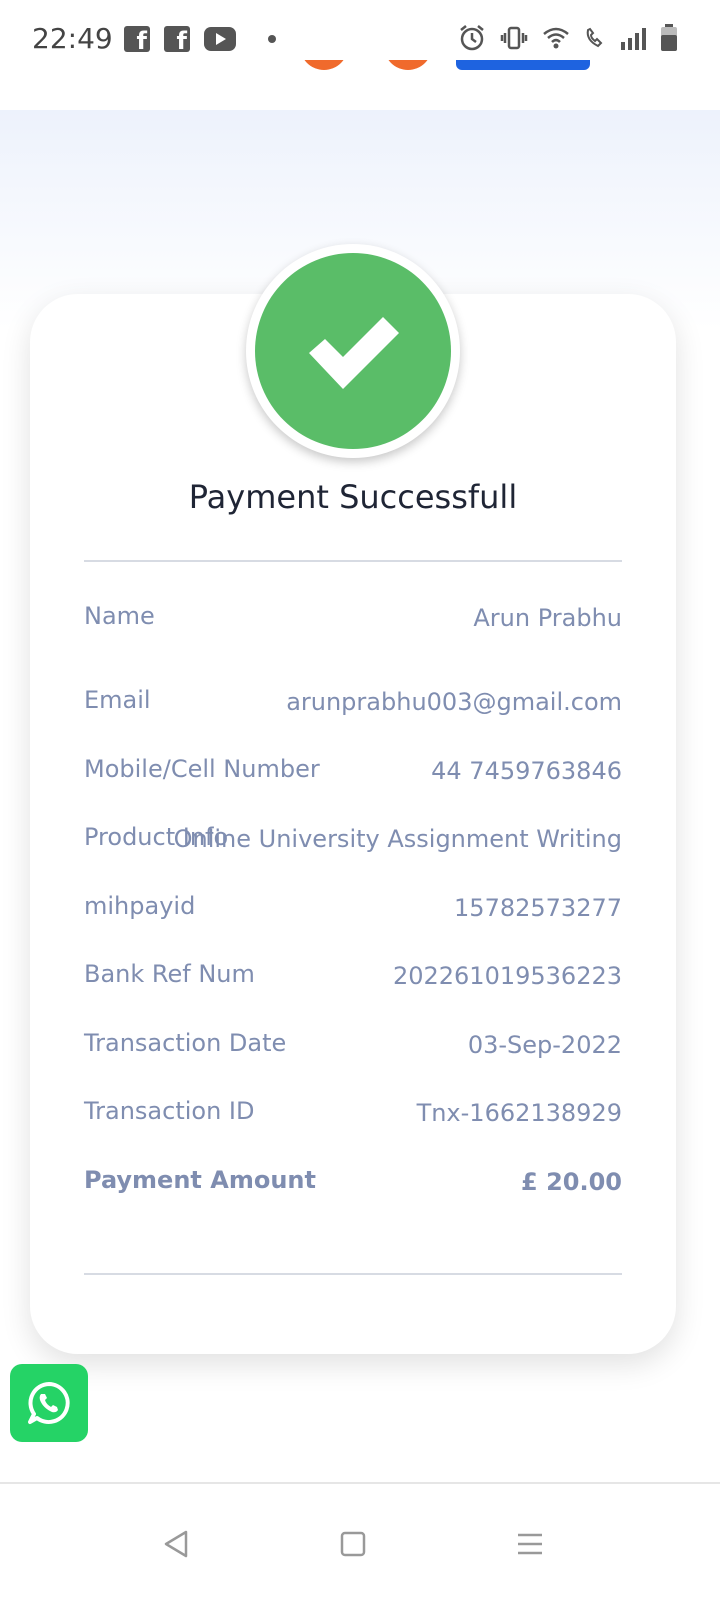 Image resolution: width=720 pixels, height=1600 pixels. I want to click on system-icons, so click(568, 38).